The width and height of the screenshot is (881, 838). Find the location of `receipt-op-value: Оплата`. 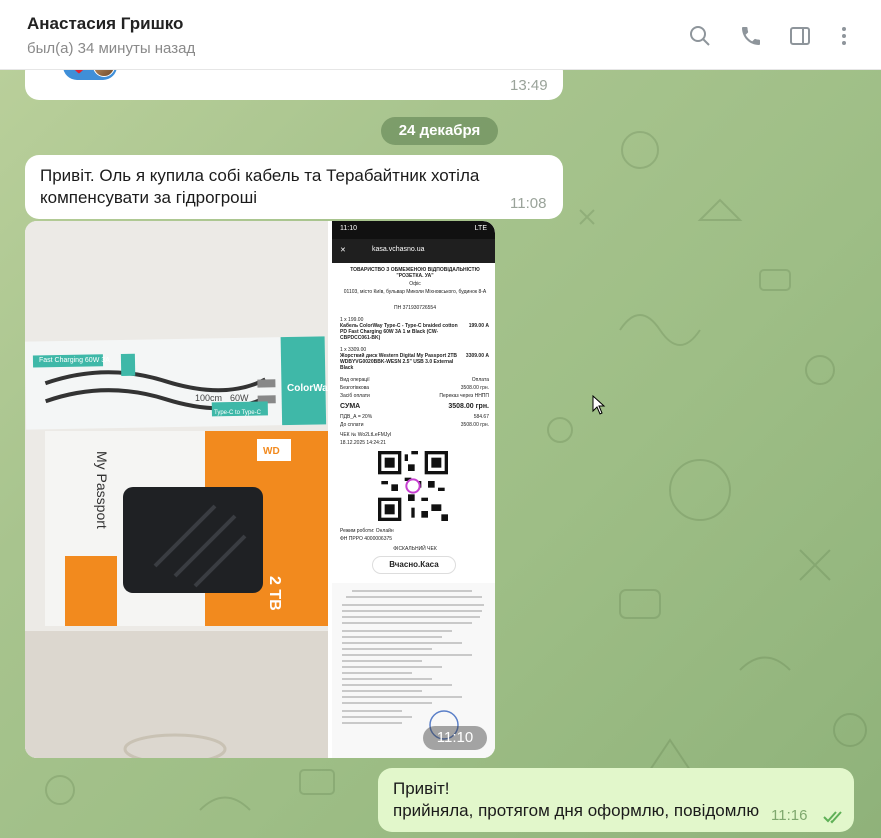

receipt-op-value: Оплата is located at coordinates (480, 380).